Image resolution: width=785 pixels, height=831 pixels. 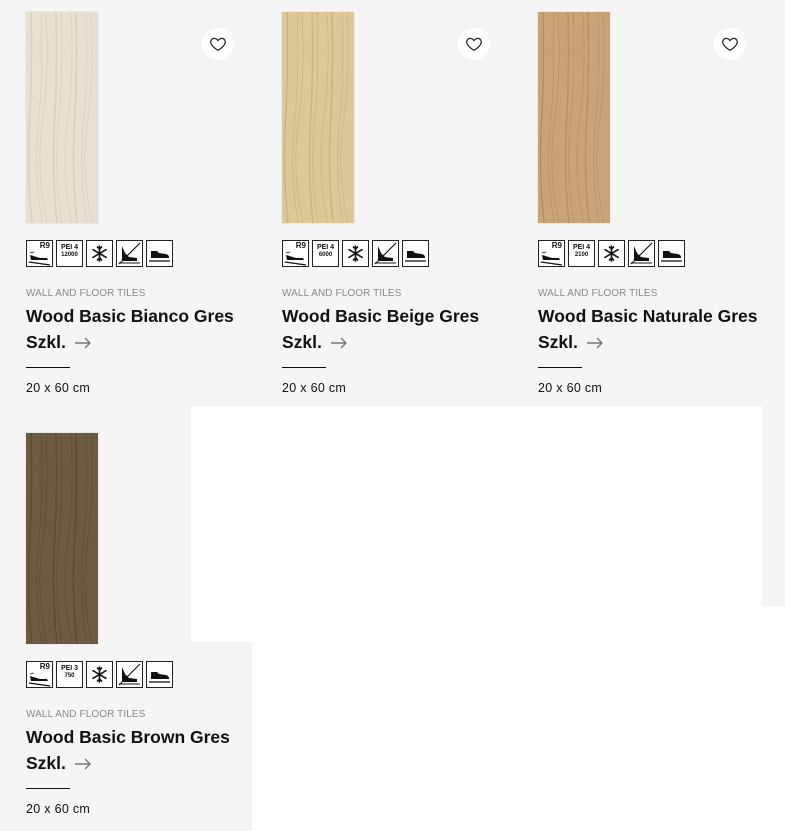 What do you see at coordinates (130, 329) in the screenshot?
I see `product-name: Wood Basic Bianco Gres Szkl.` at bounding box center [130, 329].